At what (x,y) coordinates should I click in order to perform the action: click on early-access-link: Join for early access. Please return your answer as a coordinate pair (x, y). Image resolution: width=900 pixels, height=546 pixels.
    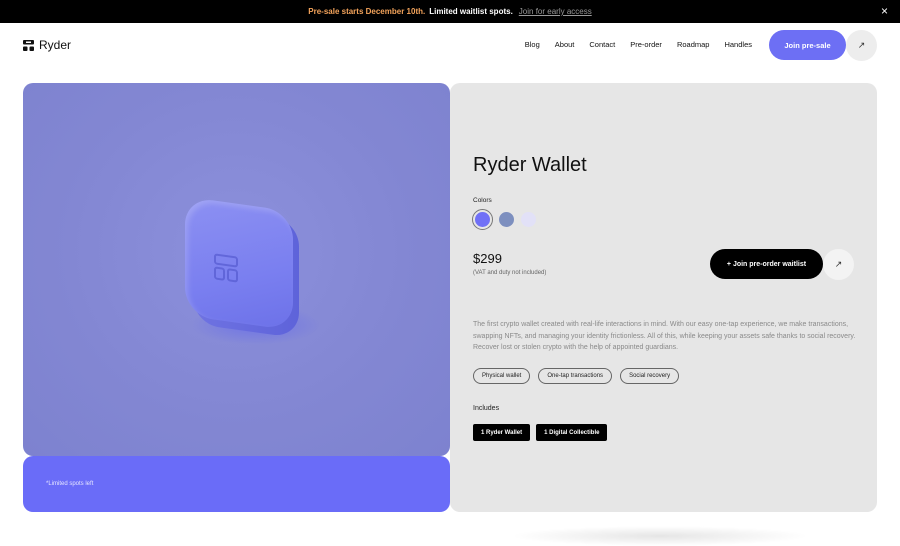
    Looking at the image, I should click on (555, 11).